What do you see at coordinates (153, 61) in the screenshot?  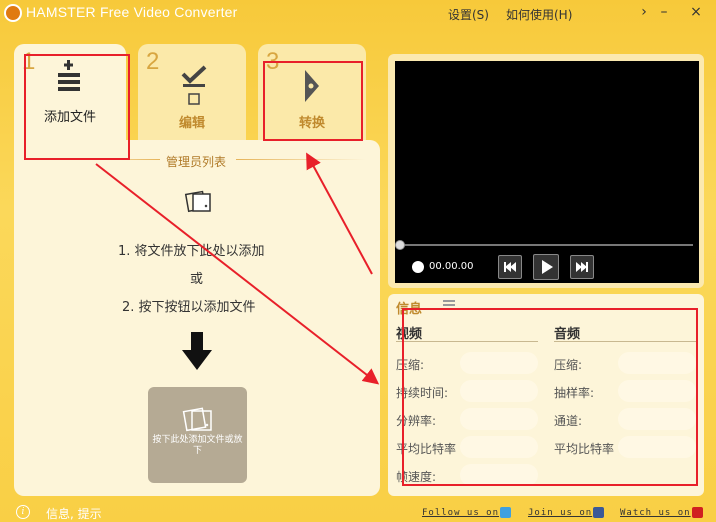 I see `tab-number: 2` at bounding box center [153, 61].